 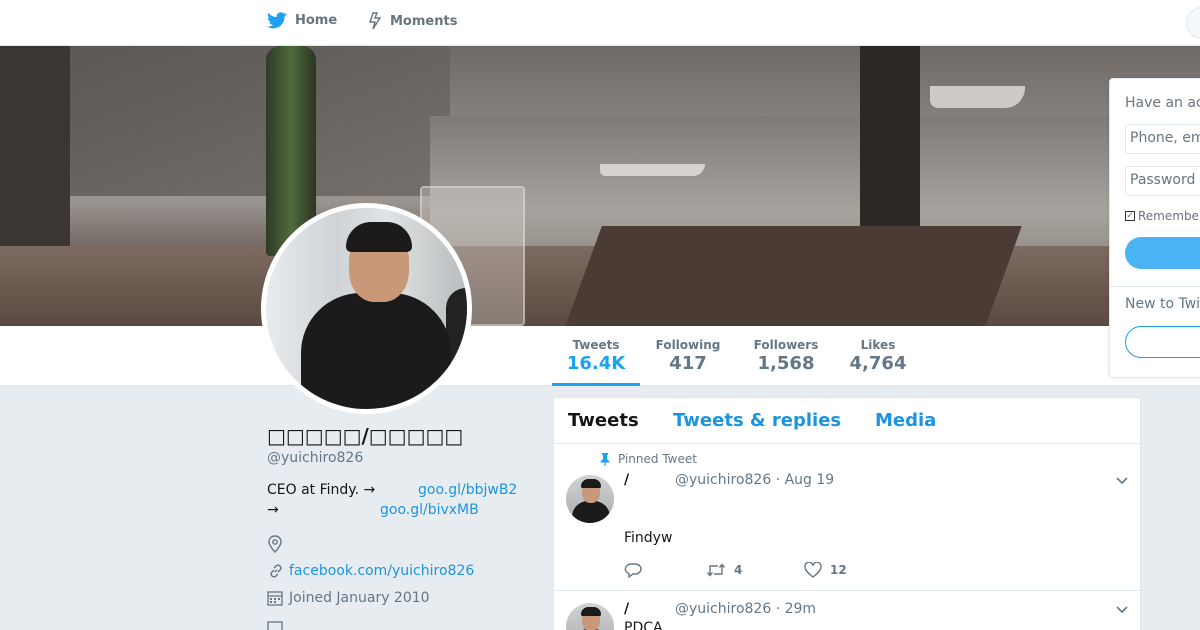 What do you see at coordinates (878, 345) in the screenshot?
I see `stat-label: Likes` at bounding box center [878, 345].